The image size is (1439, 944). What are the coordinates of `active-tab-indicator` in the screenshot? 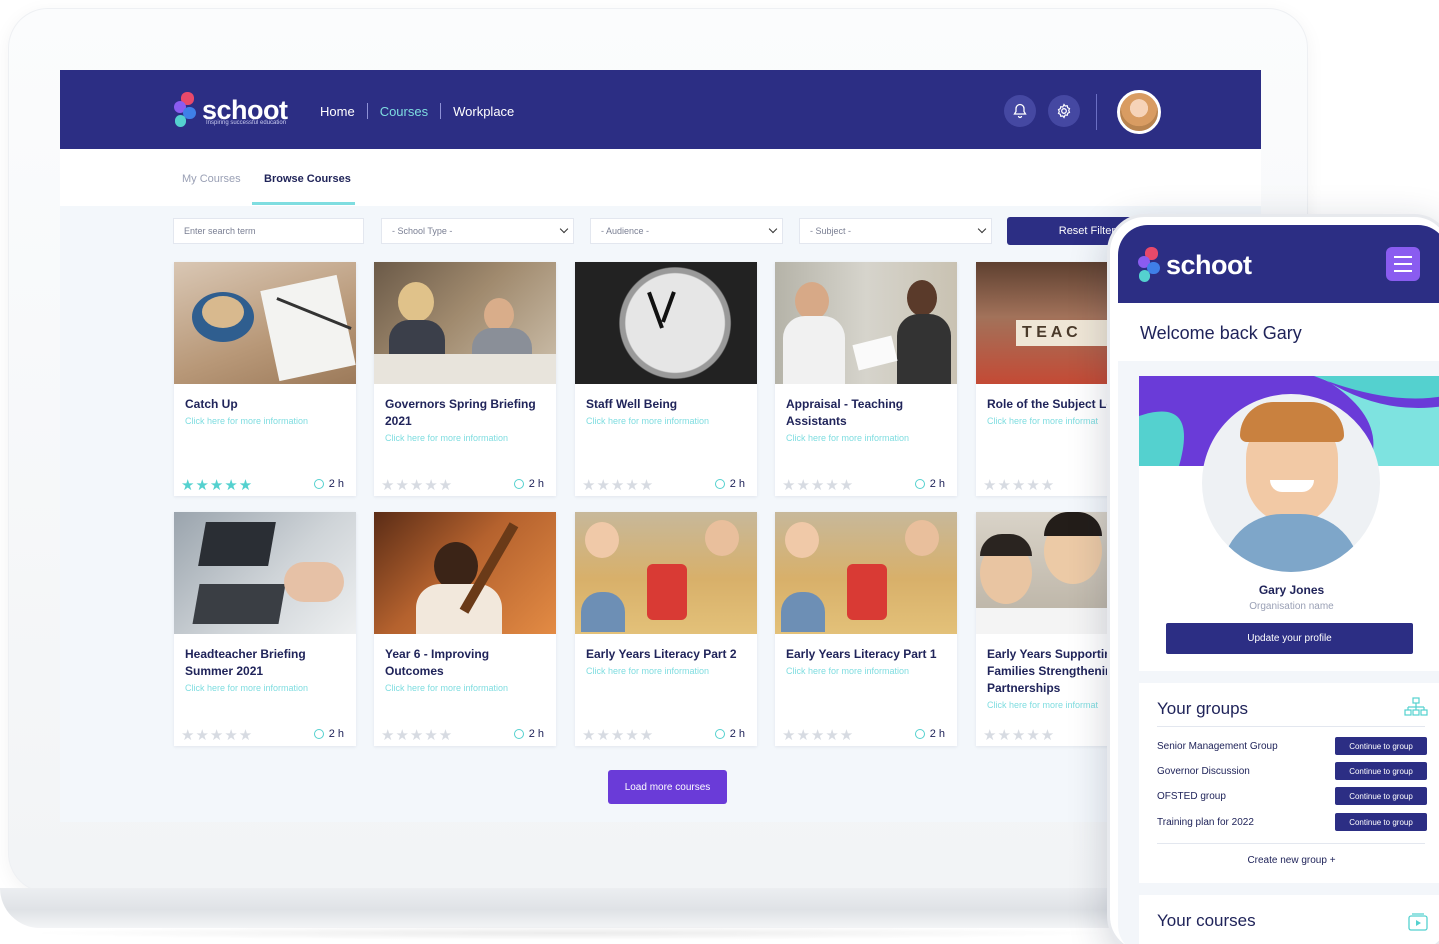 It's located at (303, 203).